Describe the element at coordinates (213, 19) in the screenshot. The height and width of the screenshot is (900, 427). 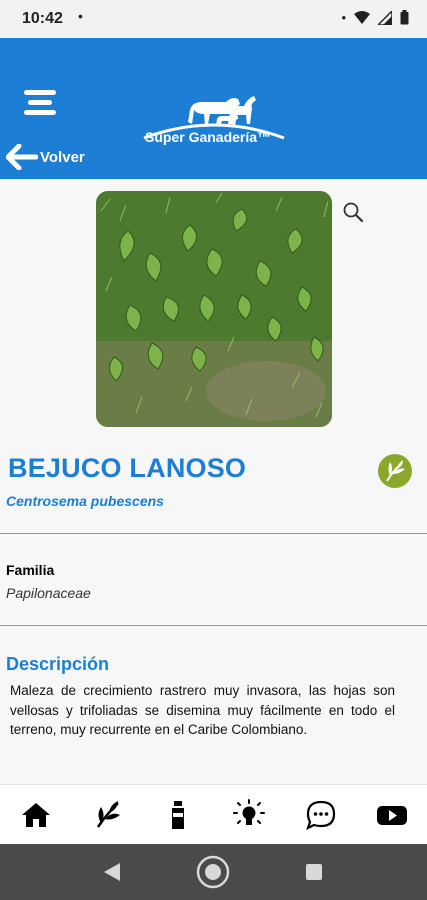
I see `status-bar: 10:42 • •` at that location.